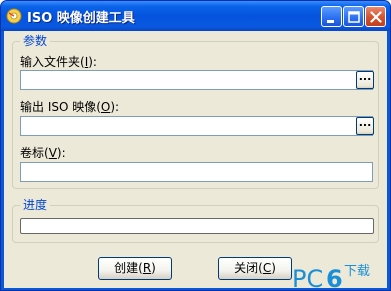 Image resolution: width=391 pixels, height=291 pixels. I want to click on volume-label-field, so click(196, 172).